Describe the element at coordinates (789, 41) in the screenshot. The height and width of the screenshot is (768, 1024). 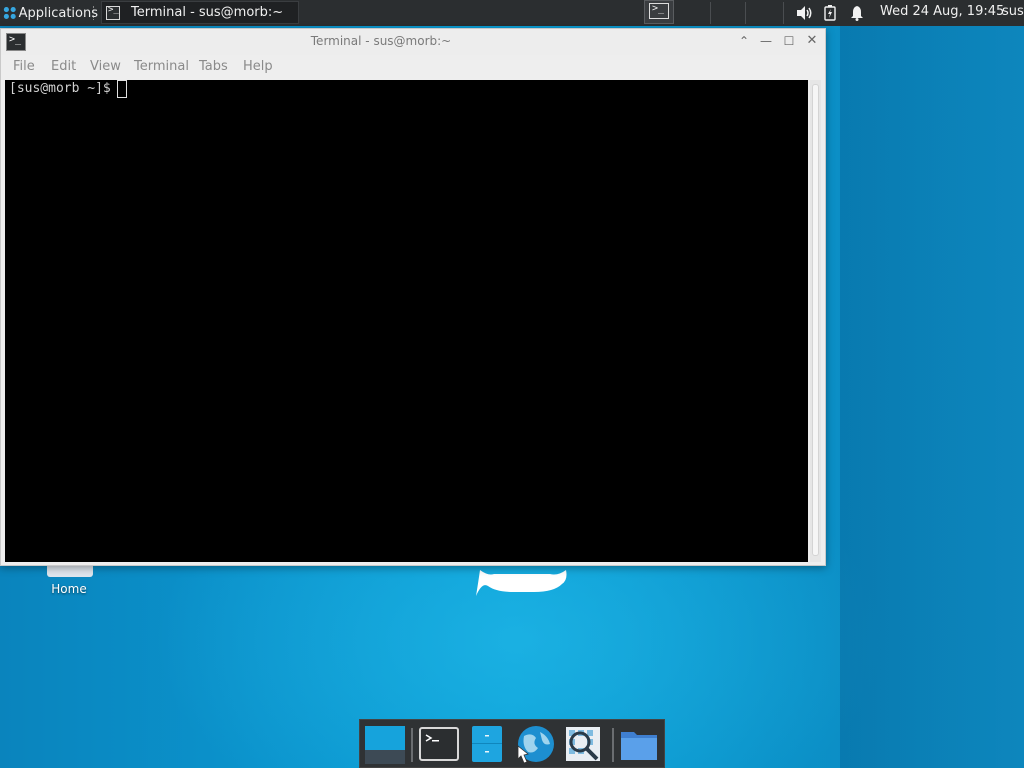
I see `maximize-button: ☐` at that location.